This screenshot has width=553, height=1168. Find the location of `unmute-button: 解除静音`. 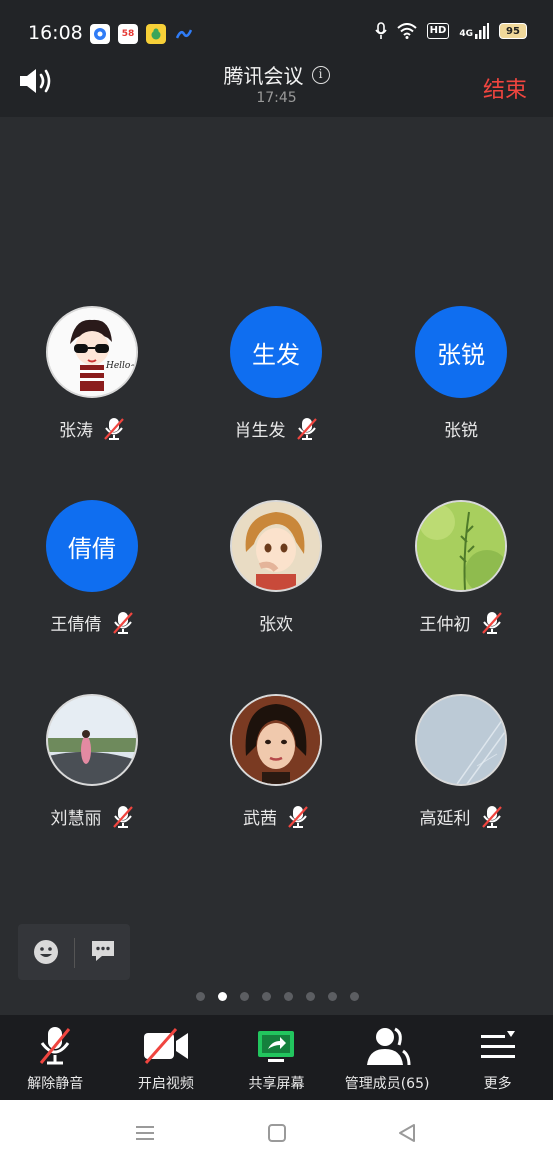

unmute-button: 解除静音 is located at coordinates (55, 1057).